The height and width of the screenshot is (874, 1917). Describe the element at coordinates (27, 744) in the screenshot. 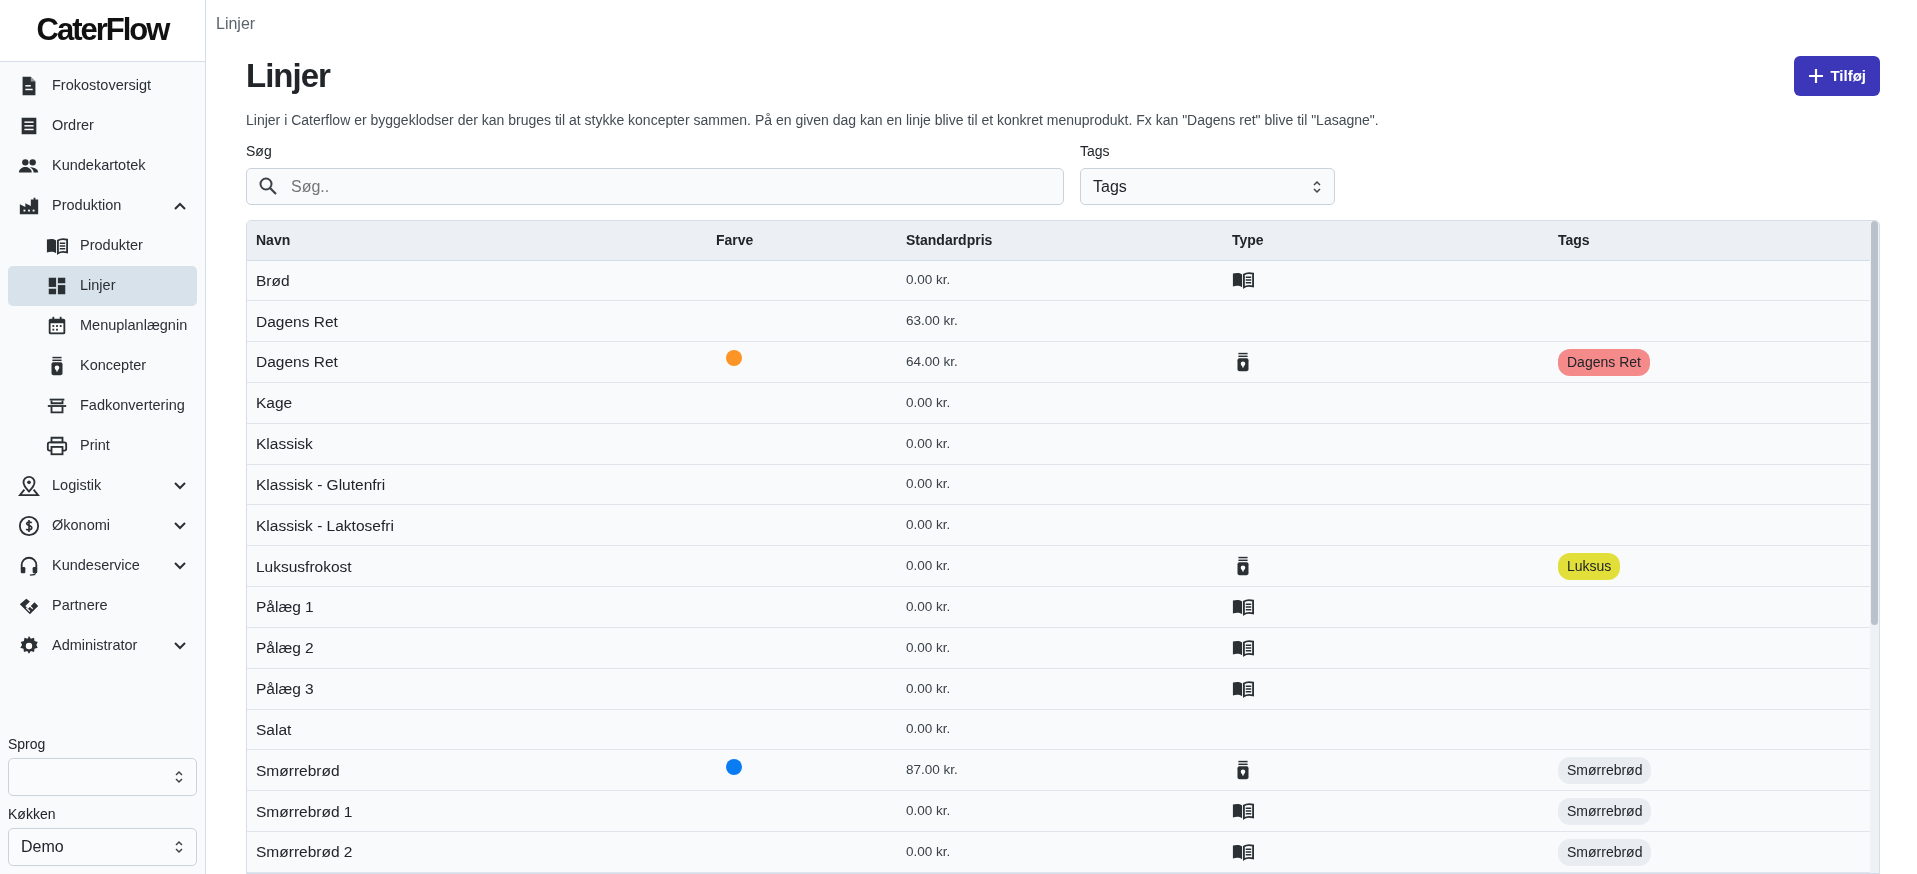

I see `field-label: Sprog` at that location.